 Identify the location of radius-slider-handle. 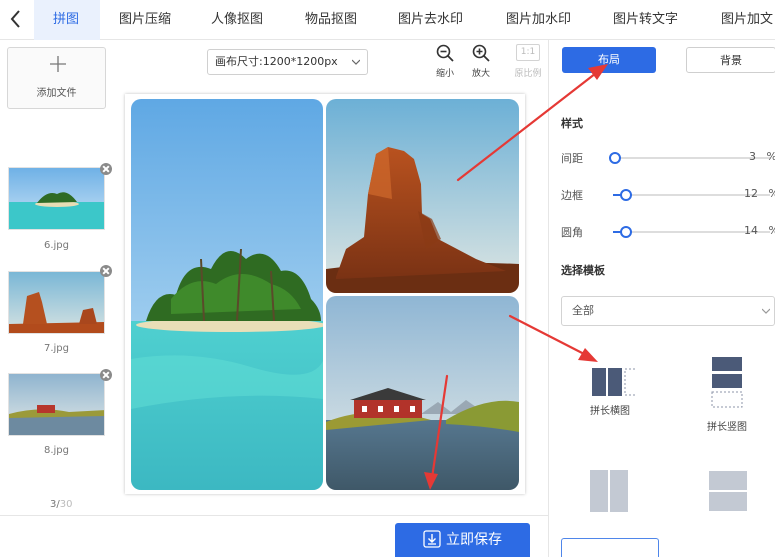
(626, 232).